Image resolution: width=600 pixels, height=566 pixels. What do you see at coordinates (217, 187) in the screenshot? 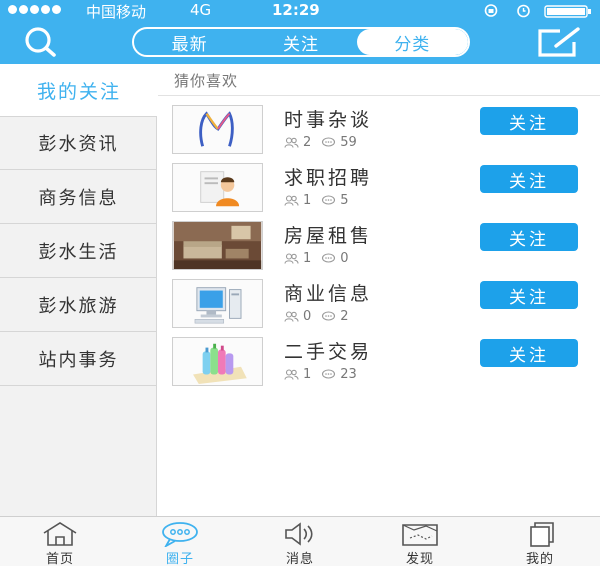
I see `job-seeker-thumbnail` at bounding box center [217, 187].